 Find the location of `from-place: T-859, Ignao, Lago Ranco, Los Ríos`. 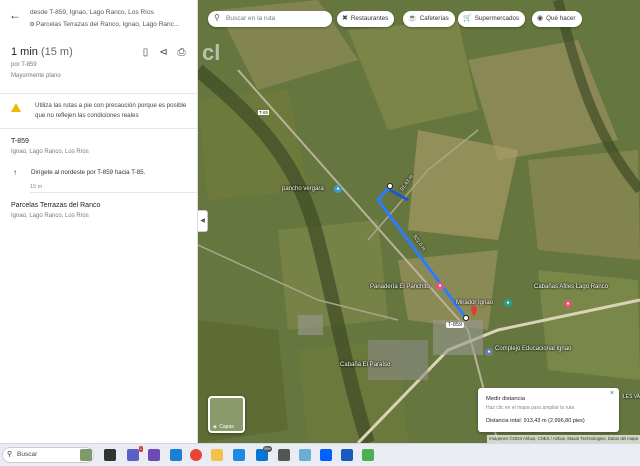

from-place: T-859, Ignao, Lago Ranco, Los Ríos is located at coordinates (101, 12).